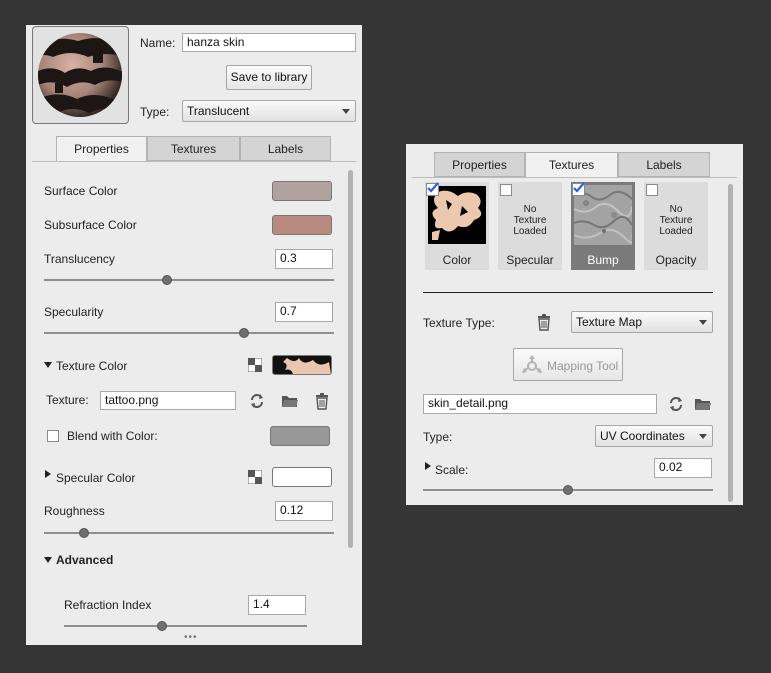  I want to click on specularity-label: Specularity, so click(74, 312).